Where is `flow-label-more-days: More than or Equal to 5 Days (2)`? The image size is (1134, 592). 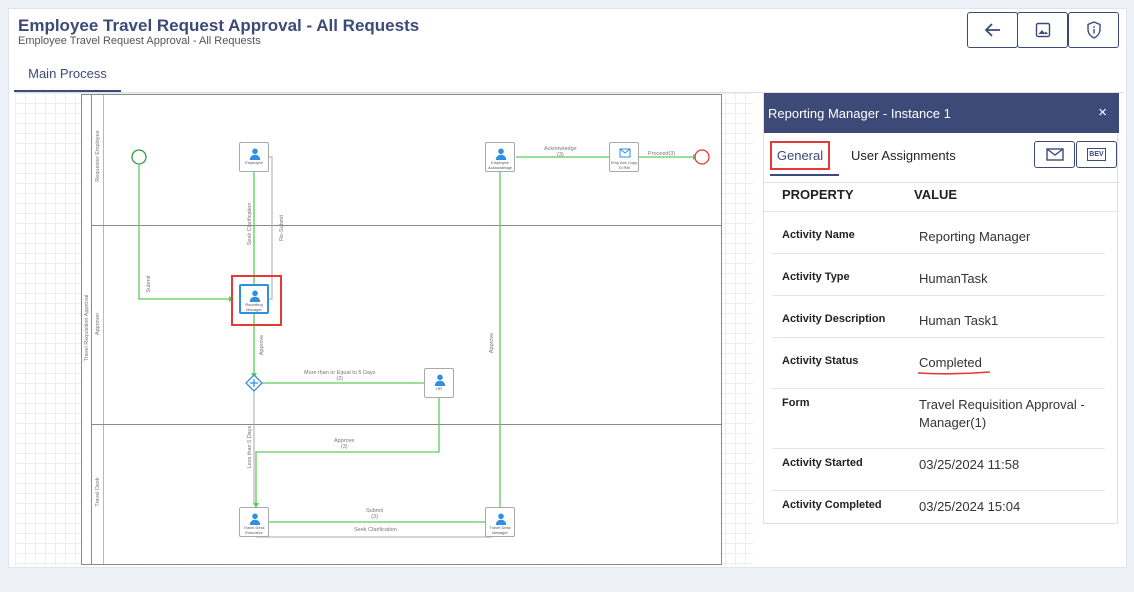
flow-label-more-days: More than or Equal to 5 Days (2) is located at coordinates (340, 376).